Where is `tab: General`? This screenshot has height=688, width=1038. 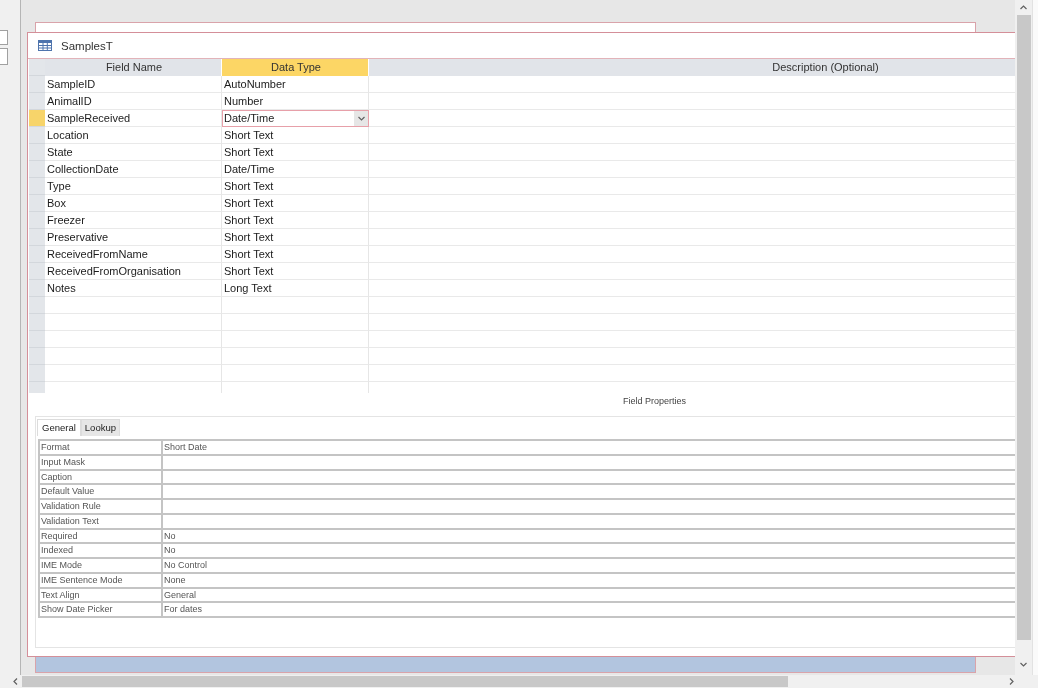
tab: General is located at coordinates (59, 427).